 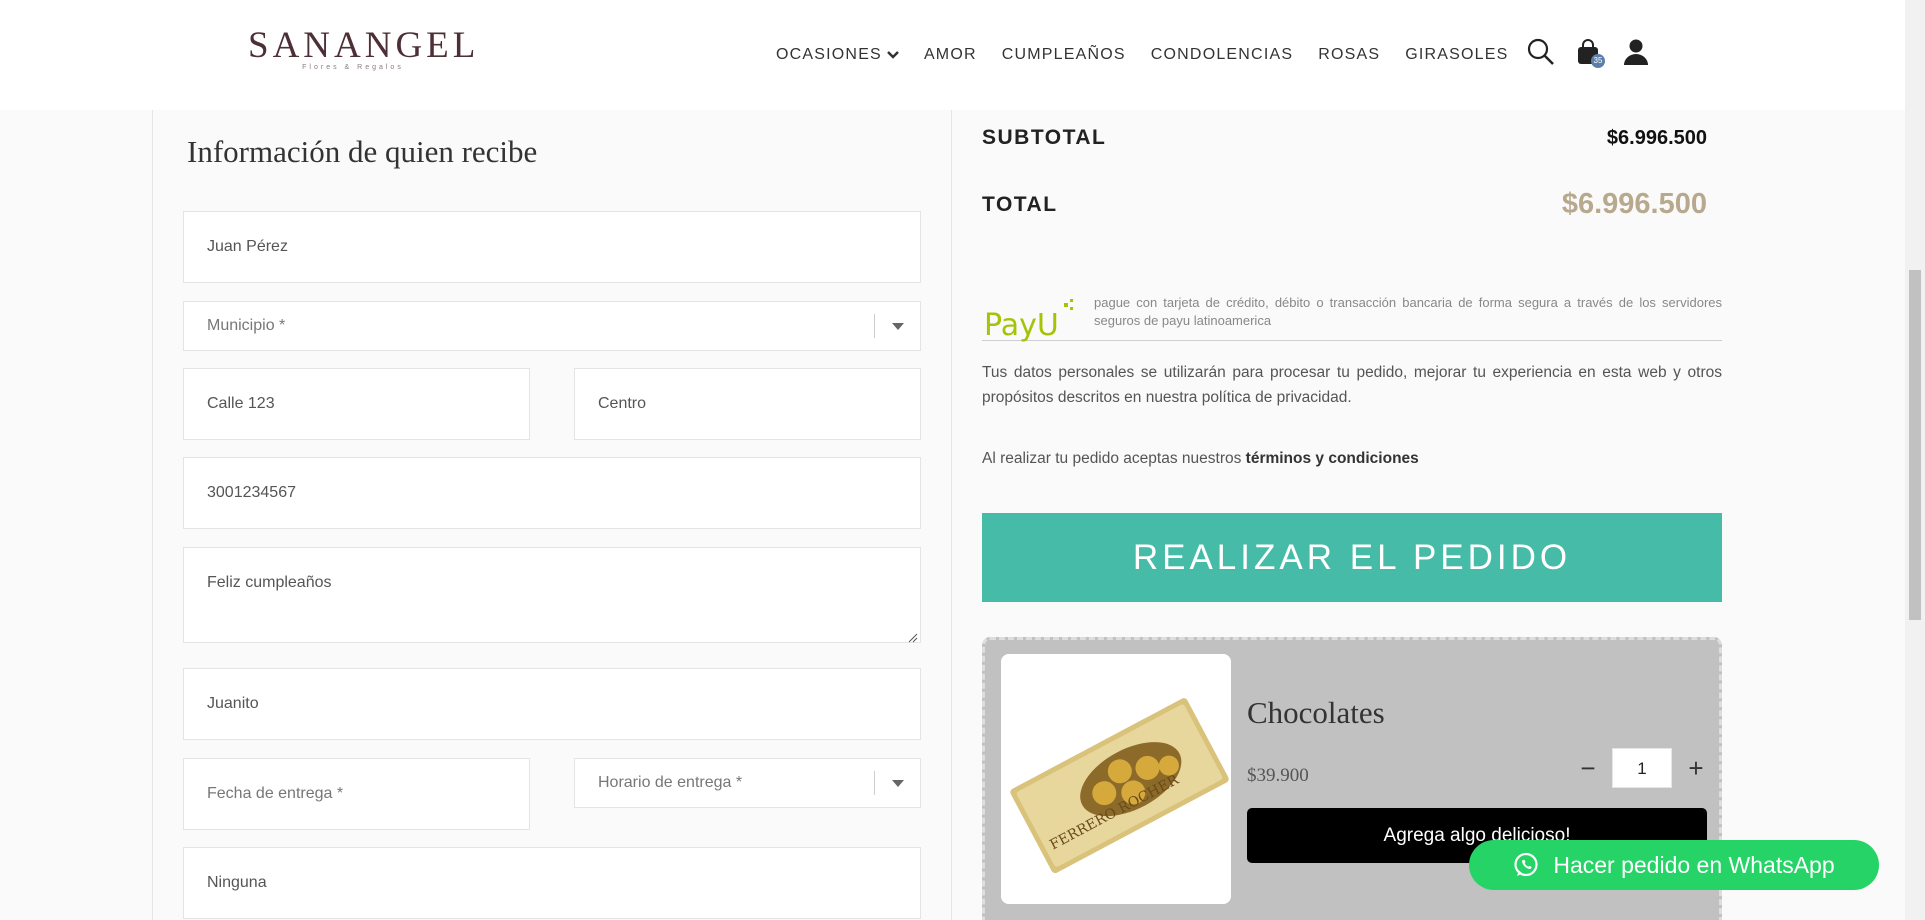 I want to click on page-scrollbar, so click(x=1915, y=460).